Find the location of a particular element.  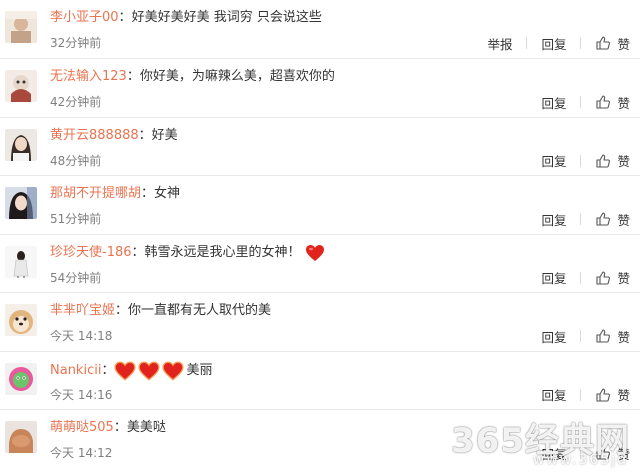

comment-time: 32分钟前 is located at coordinates (76, 43).